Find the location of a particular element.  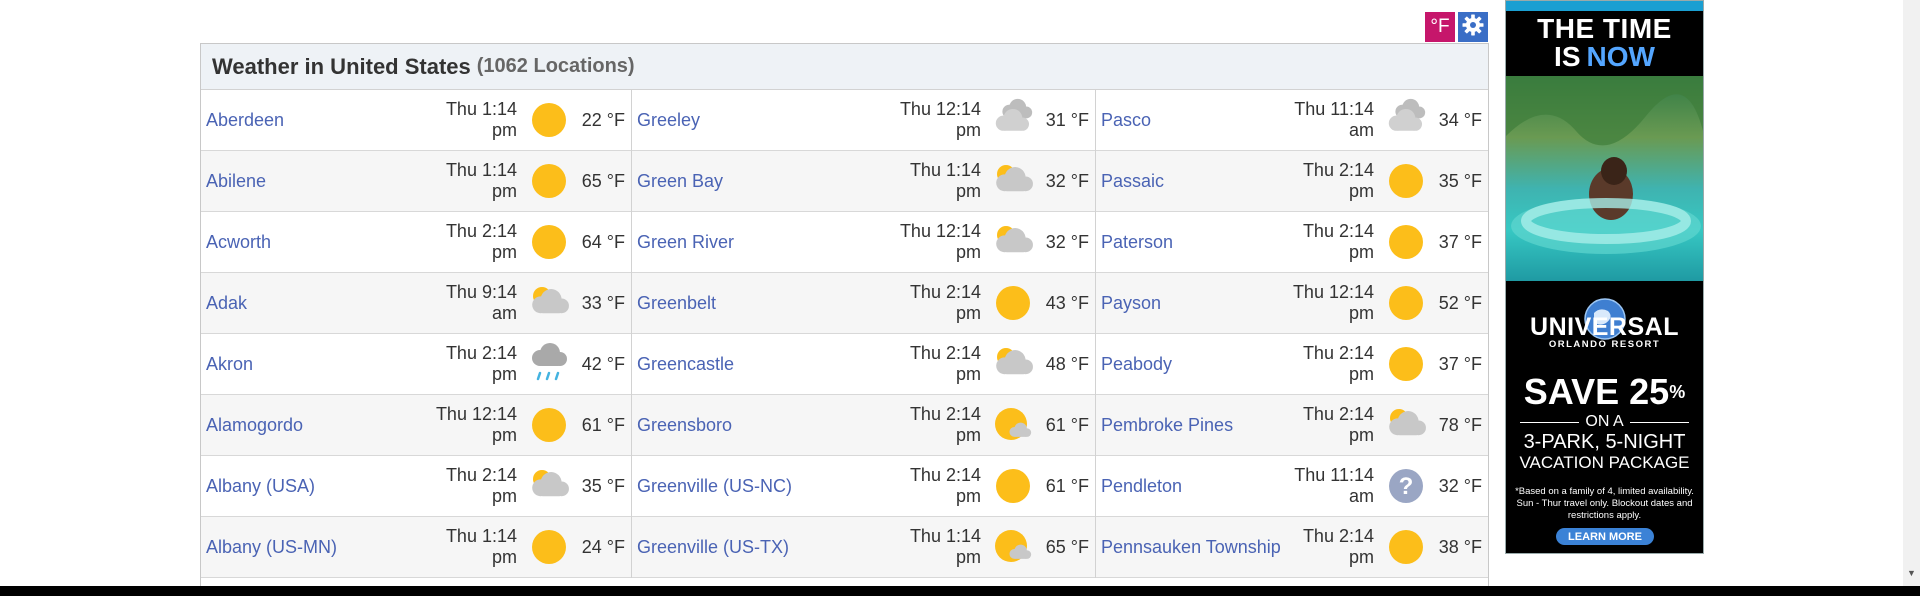

city-link: Aberdeen is located at coordinates (326, 120).